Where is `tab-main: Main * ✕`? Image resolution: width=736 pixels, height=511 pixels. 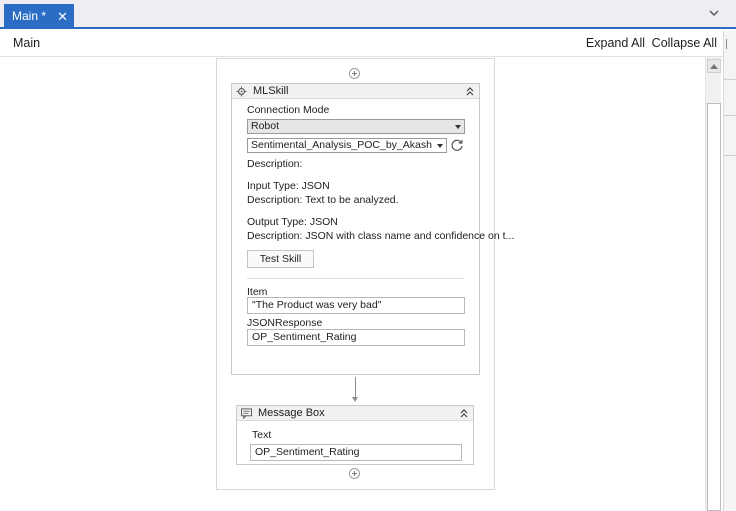
tab-main: Main * ✕ is located at coordinates (39, 16).